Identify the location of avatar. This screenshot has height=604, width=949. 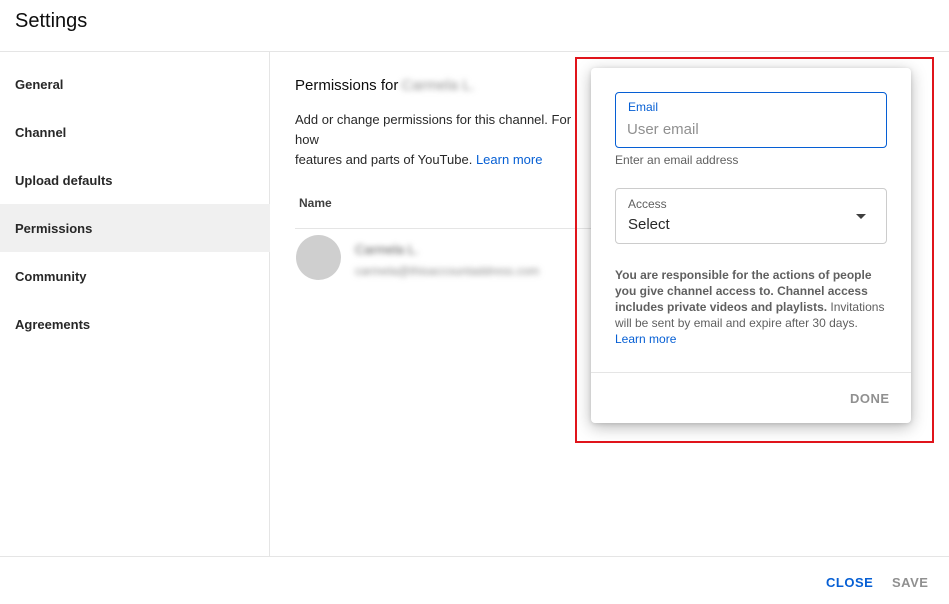
(318, 257).